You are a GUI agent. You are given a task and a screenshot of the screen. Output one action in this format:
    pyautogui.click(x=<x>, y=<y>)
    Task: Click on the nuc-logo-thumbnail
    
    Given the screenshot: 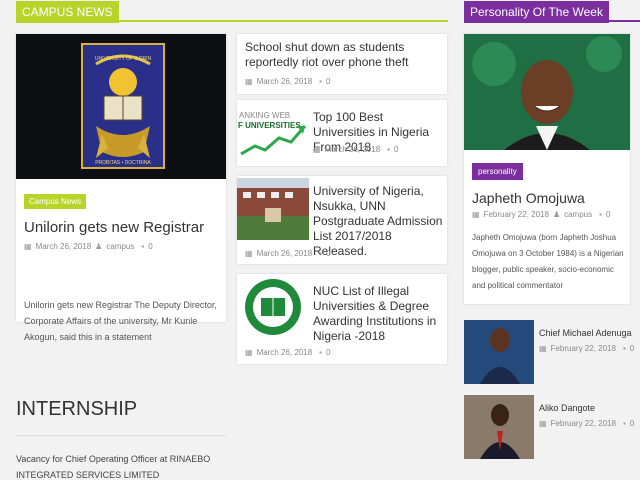 What is the action you would take?
    pyautogui.click(x=273, y=307)
    